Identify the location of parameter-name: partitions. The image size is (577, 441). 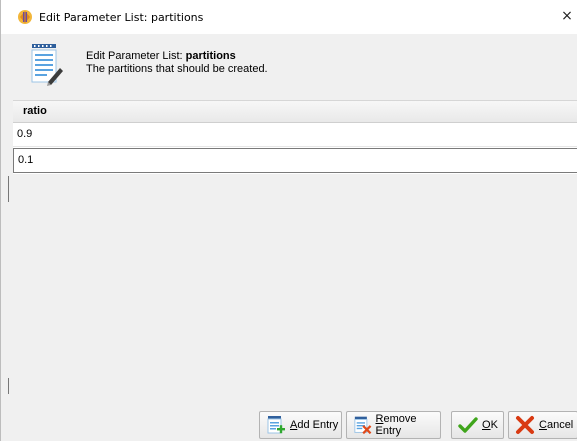
(210, 56).